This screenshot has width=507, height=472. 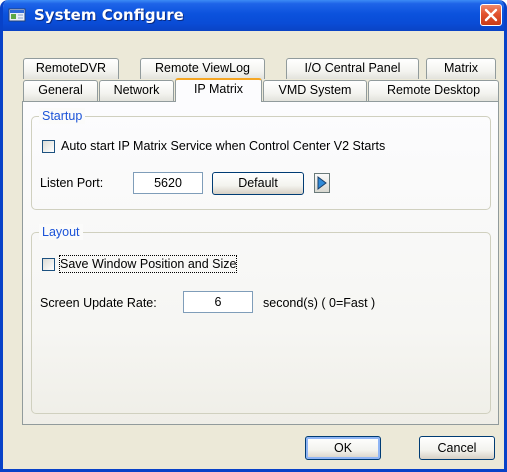 What do you see at coordinates (457, 448) in the screenshot?
I see `cancel-button: Cancel` at bounding box center [457, 448].